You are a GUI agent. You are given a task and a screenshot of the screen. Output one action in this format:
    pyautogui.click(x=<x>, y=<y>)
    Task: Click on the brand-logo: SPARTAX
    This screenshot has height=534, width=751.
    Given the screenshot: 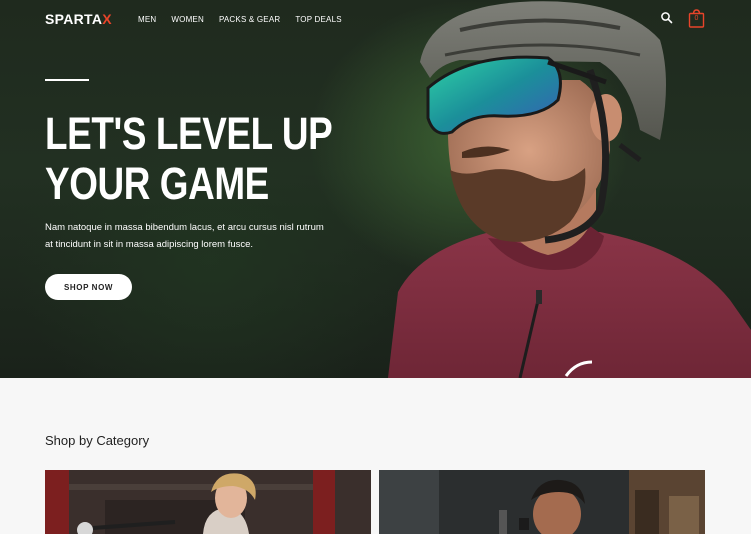 What is the action you would take?
    pyautogui.click(x=78, y=19)
    